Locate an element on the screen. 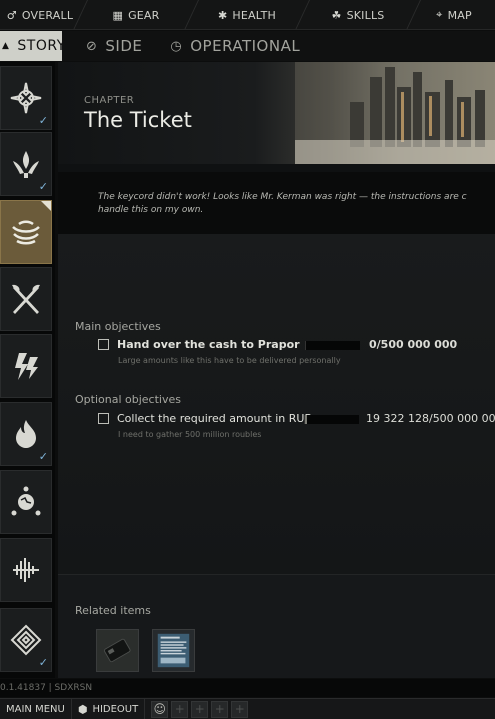 This screenshot has width=495, height=719. rail-item-9: ✓ is located at coordinates (26, 640).